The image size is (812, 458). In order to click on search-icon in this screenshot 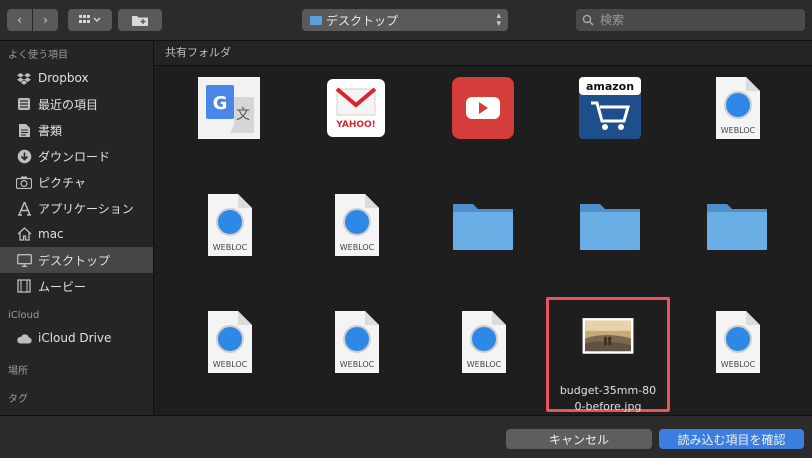, I will do `click(588, 20)`.